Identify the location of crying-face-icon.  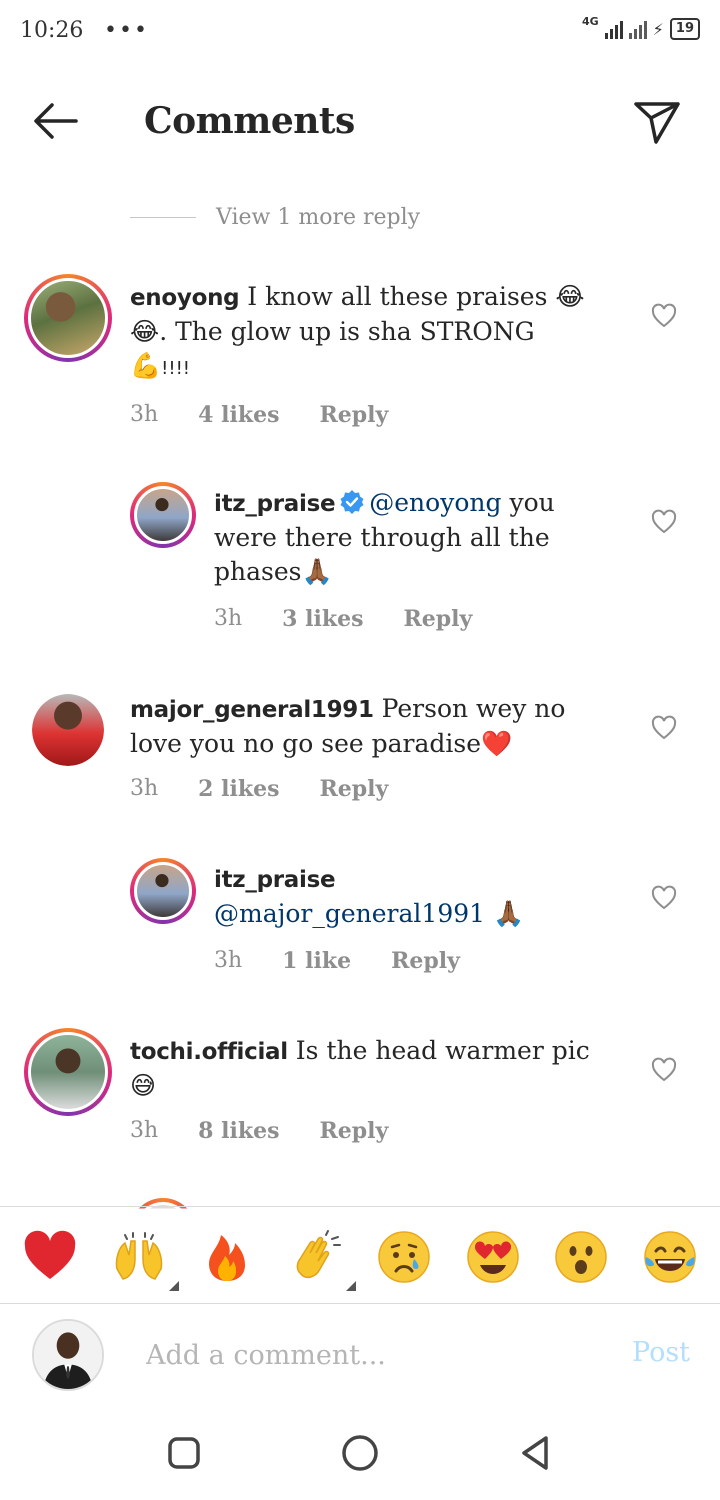
(404, 1257).